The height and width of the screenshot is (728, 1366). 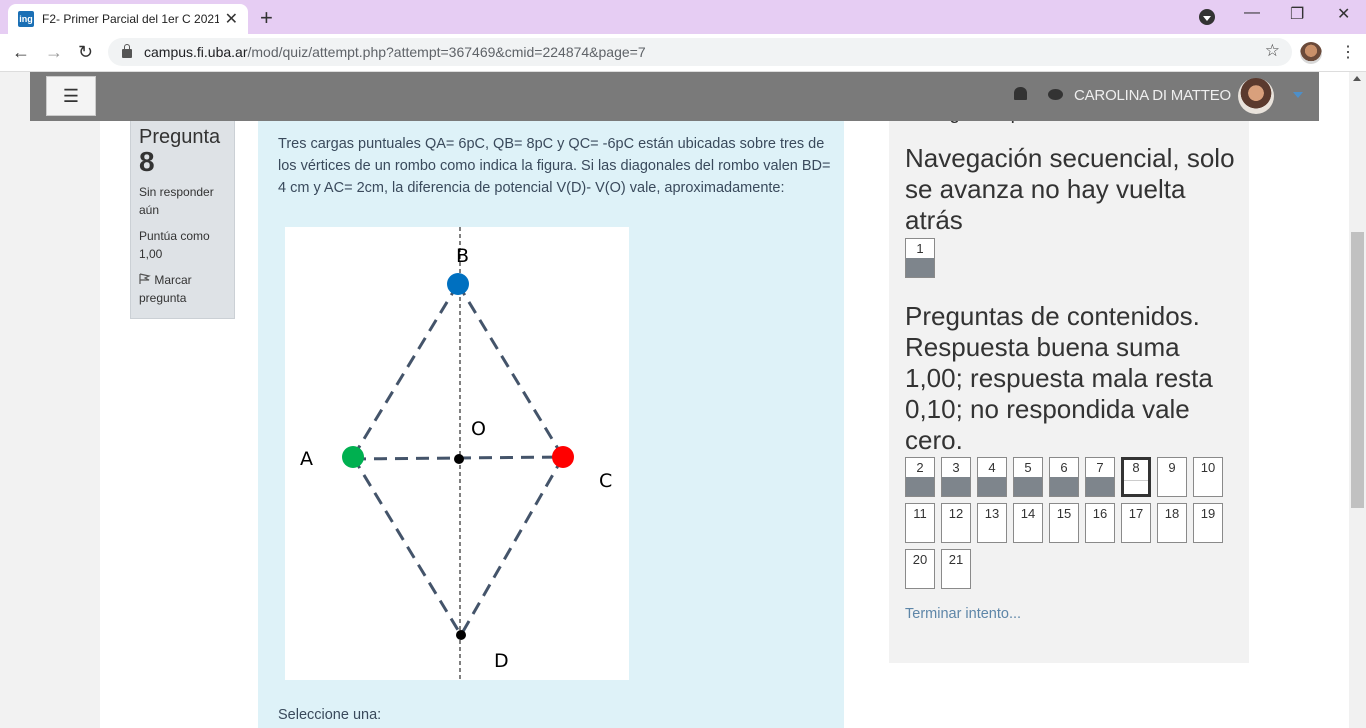 I want to click on tab-title: F2- Primer Parcial del 1er C 2021, so click(x=130, y=19).